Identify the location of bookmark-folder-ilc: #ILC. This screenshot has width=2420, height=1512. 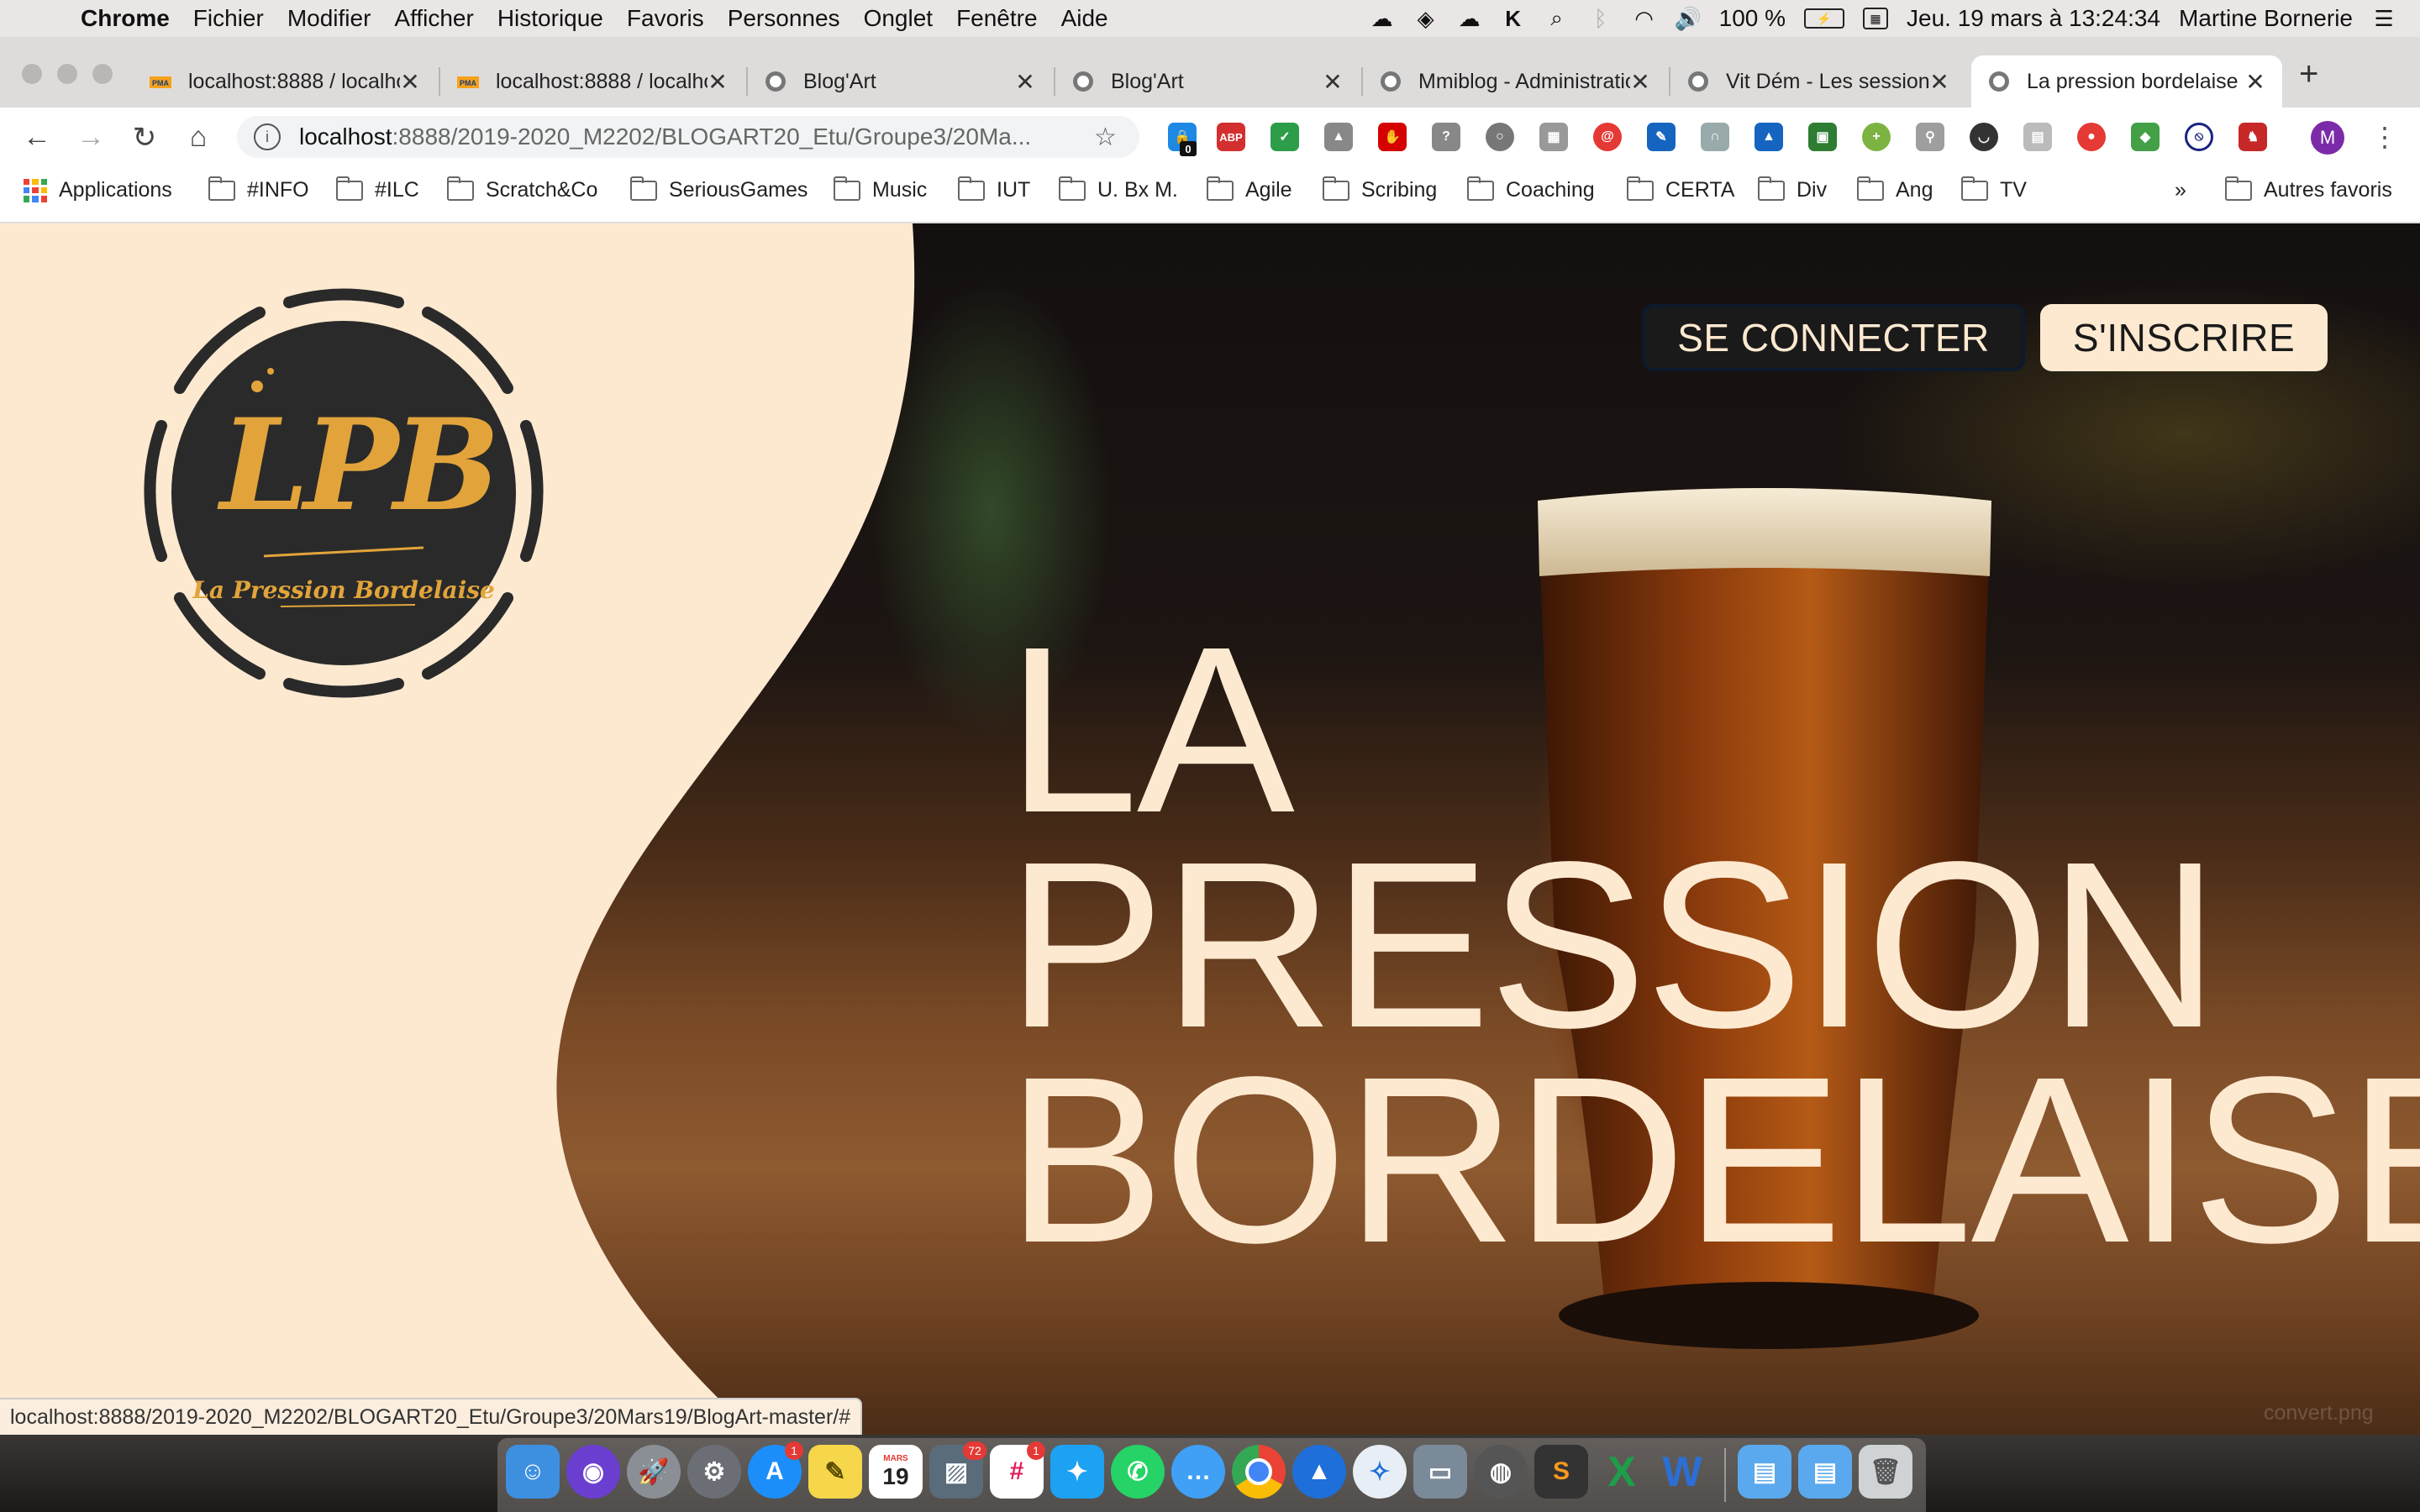
(377, 189).